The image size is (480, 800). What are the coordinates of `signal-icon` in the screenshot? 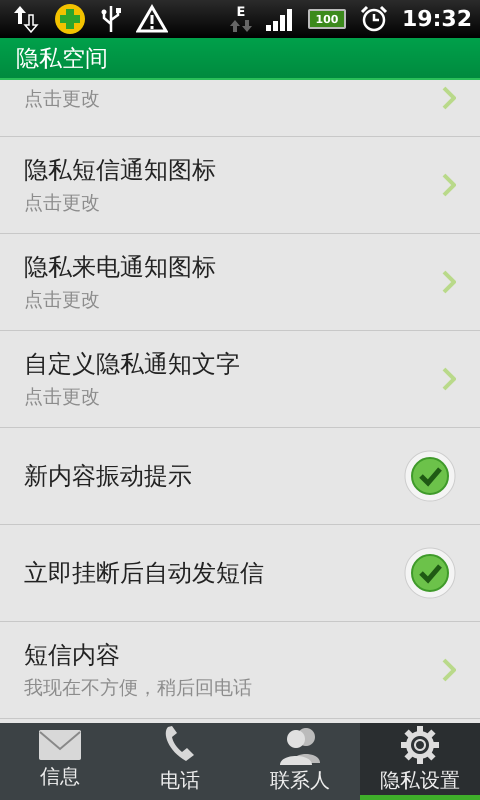 It's located at (280, 19).